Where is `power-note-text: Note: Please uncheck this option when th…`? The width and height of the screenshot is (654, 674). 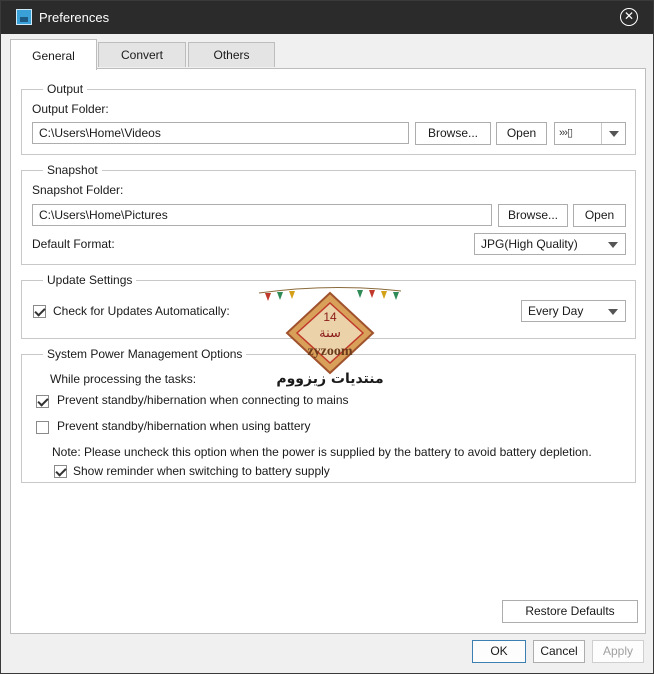
power-note-text: Note: Please uncheck this option when th… is located at coordinates (322, 452).